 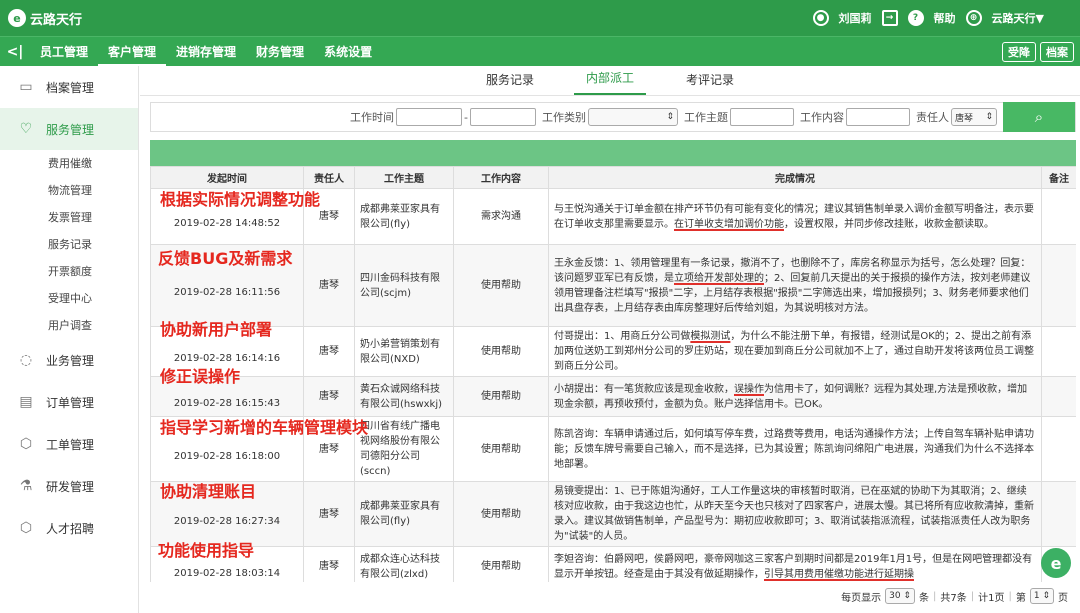 I want to click on sidebar-item-service: ♡ 服务管理, so click(x=69, y=129).